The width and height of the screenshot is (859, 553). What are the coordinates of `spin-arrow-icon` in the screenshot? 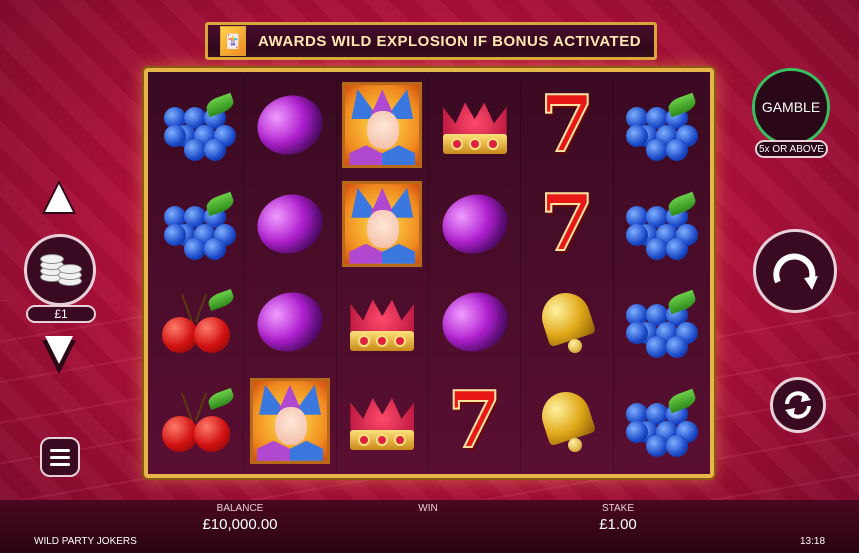 It's located at (795, 271).